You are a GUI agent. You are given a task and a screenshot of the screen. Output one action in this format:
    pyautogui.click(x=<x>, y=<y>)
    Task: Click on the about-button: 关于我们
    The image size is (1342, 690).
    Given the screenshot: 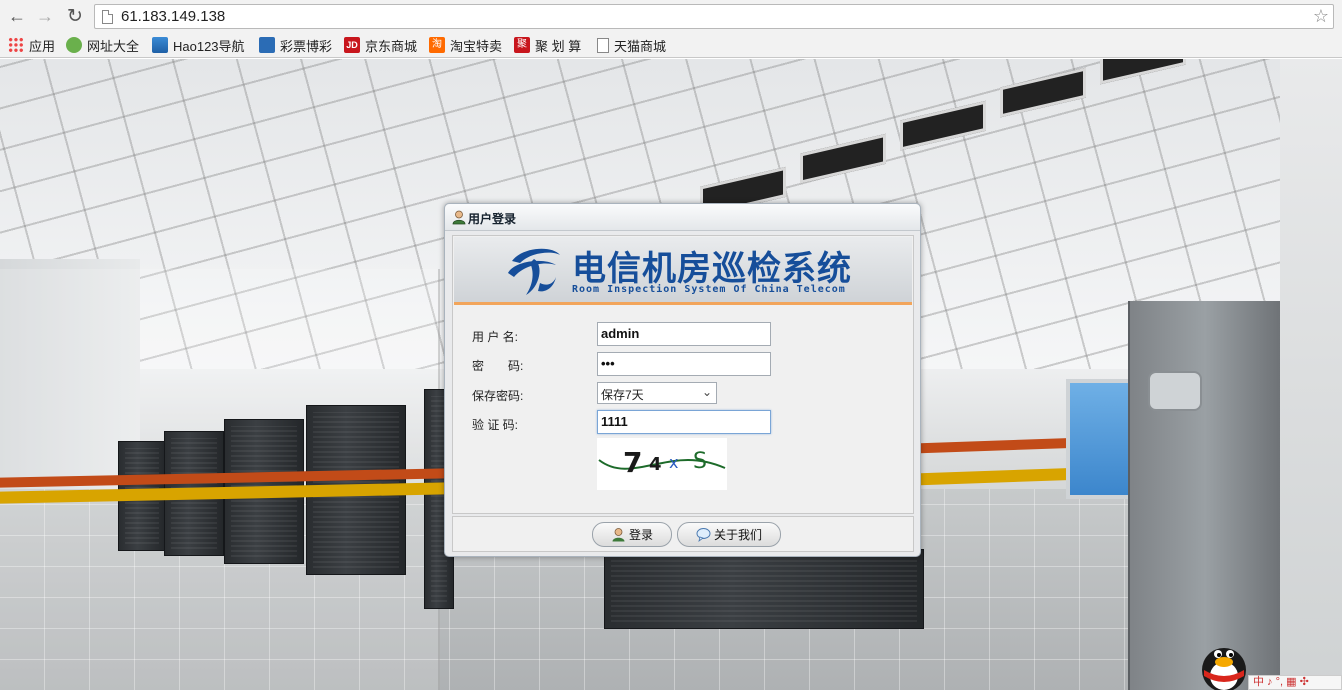 What is the action you would take?
    pyautogui.click(x=729, y=534)
    